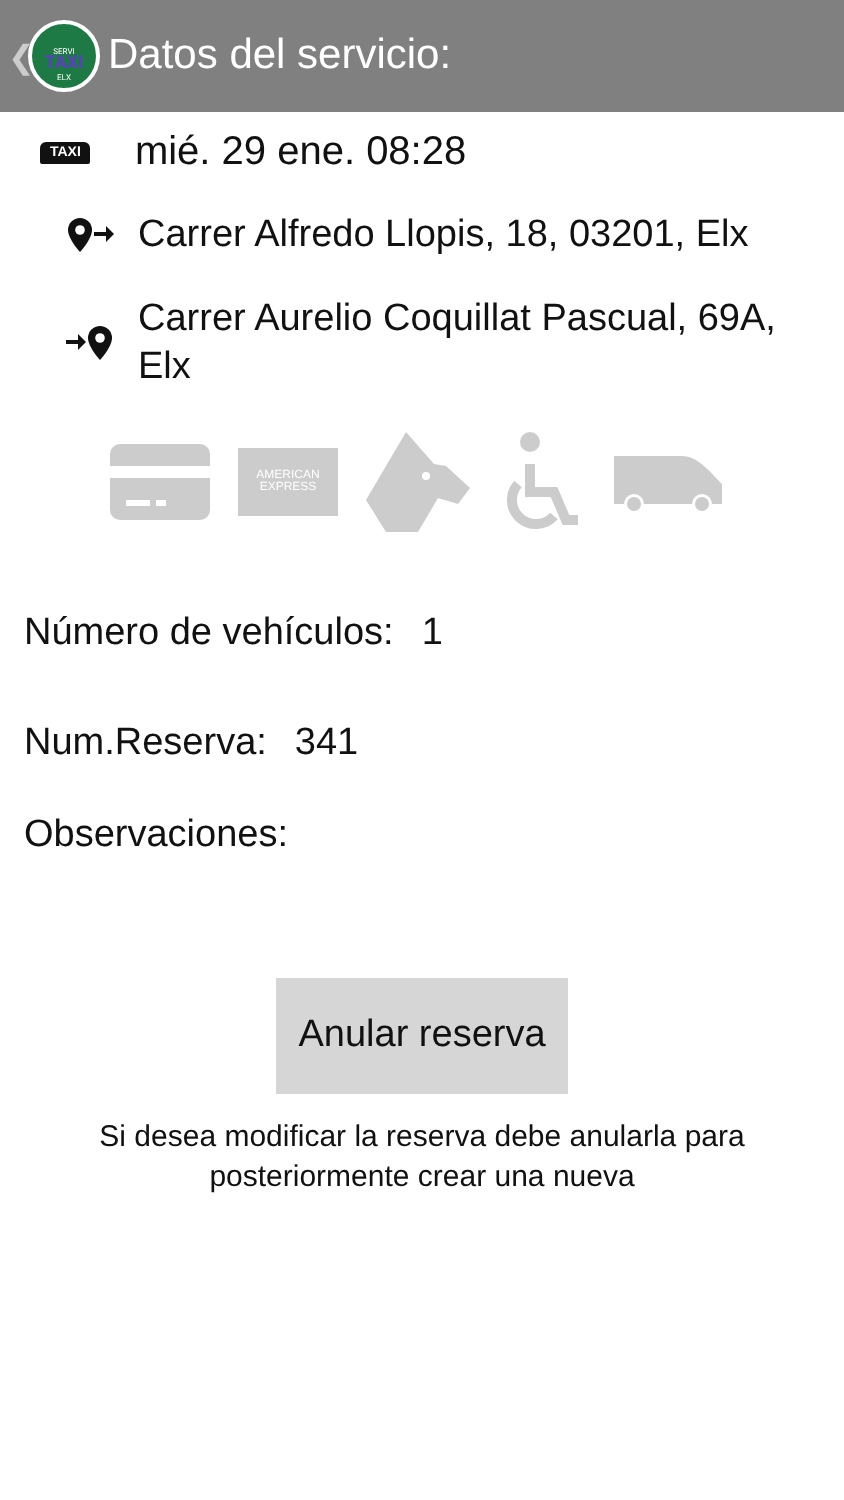 This screenshot has width=844, height=1500. What do you see at coordinates (156, 836) in the screenshot?
I see `field-label: Observaciones:` at bounding box center [156, 836].